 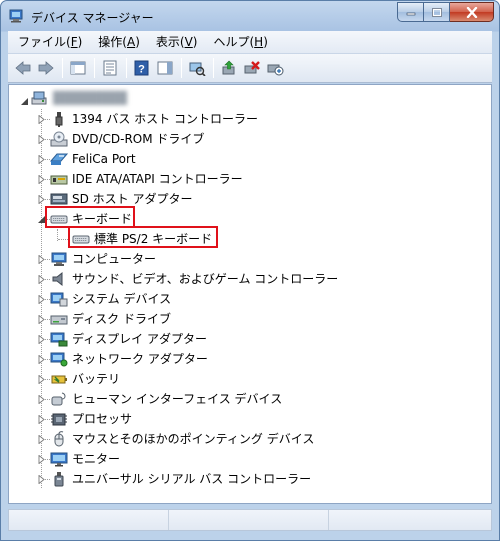 I want to click on menu-action: 操作(A), so click(x=119, y=42).